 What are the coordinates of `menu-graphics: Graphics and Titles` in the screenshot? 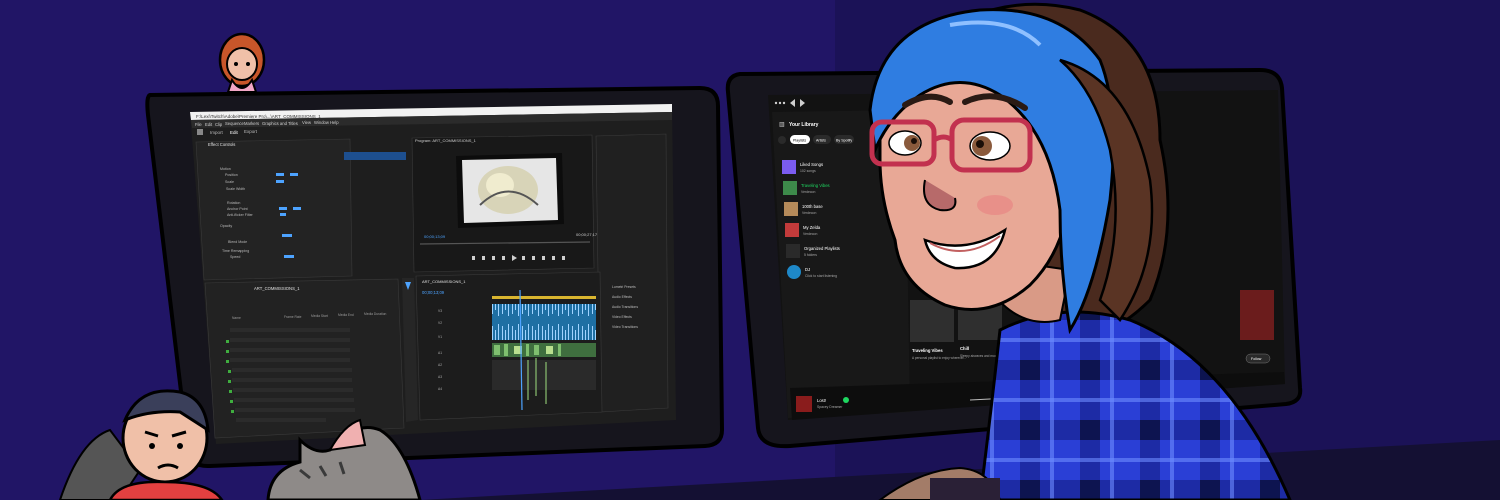 It's located at (280, 123).